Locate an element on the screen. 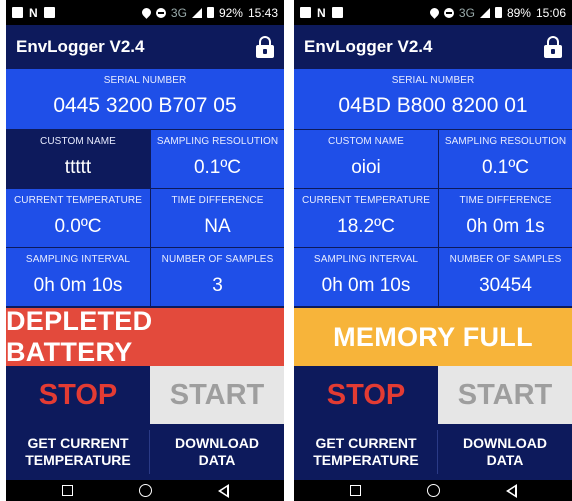 This screenshot has height=501, width=572. serial-number-panel: SERIAL NUMBER 0445 3200 B707 05 is located at coordinates (145, 99).